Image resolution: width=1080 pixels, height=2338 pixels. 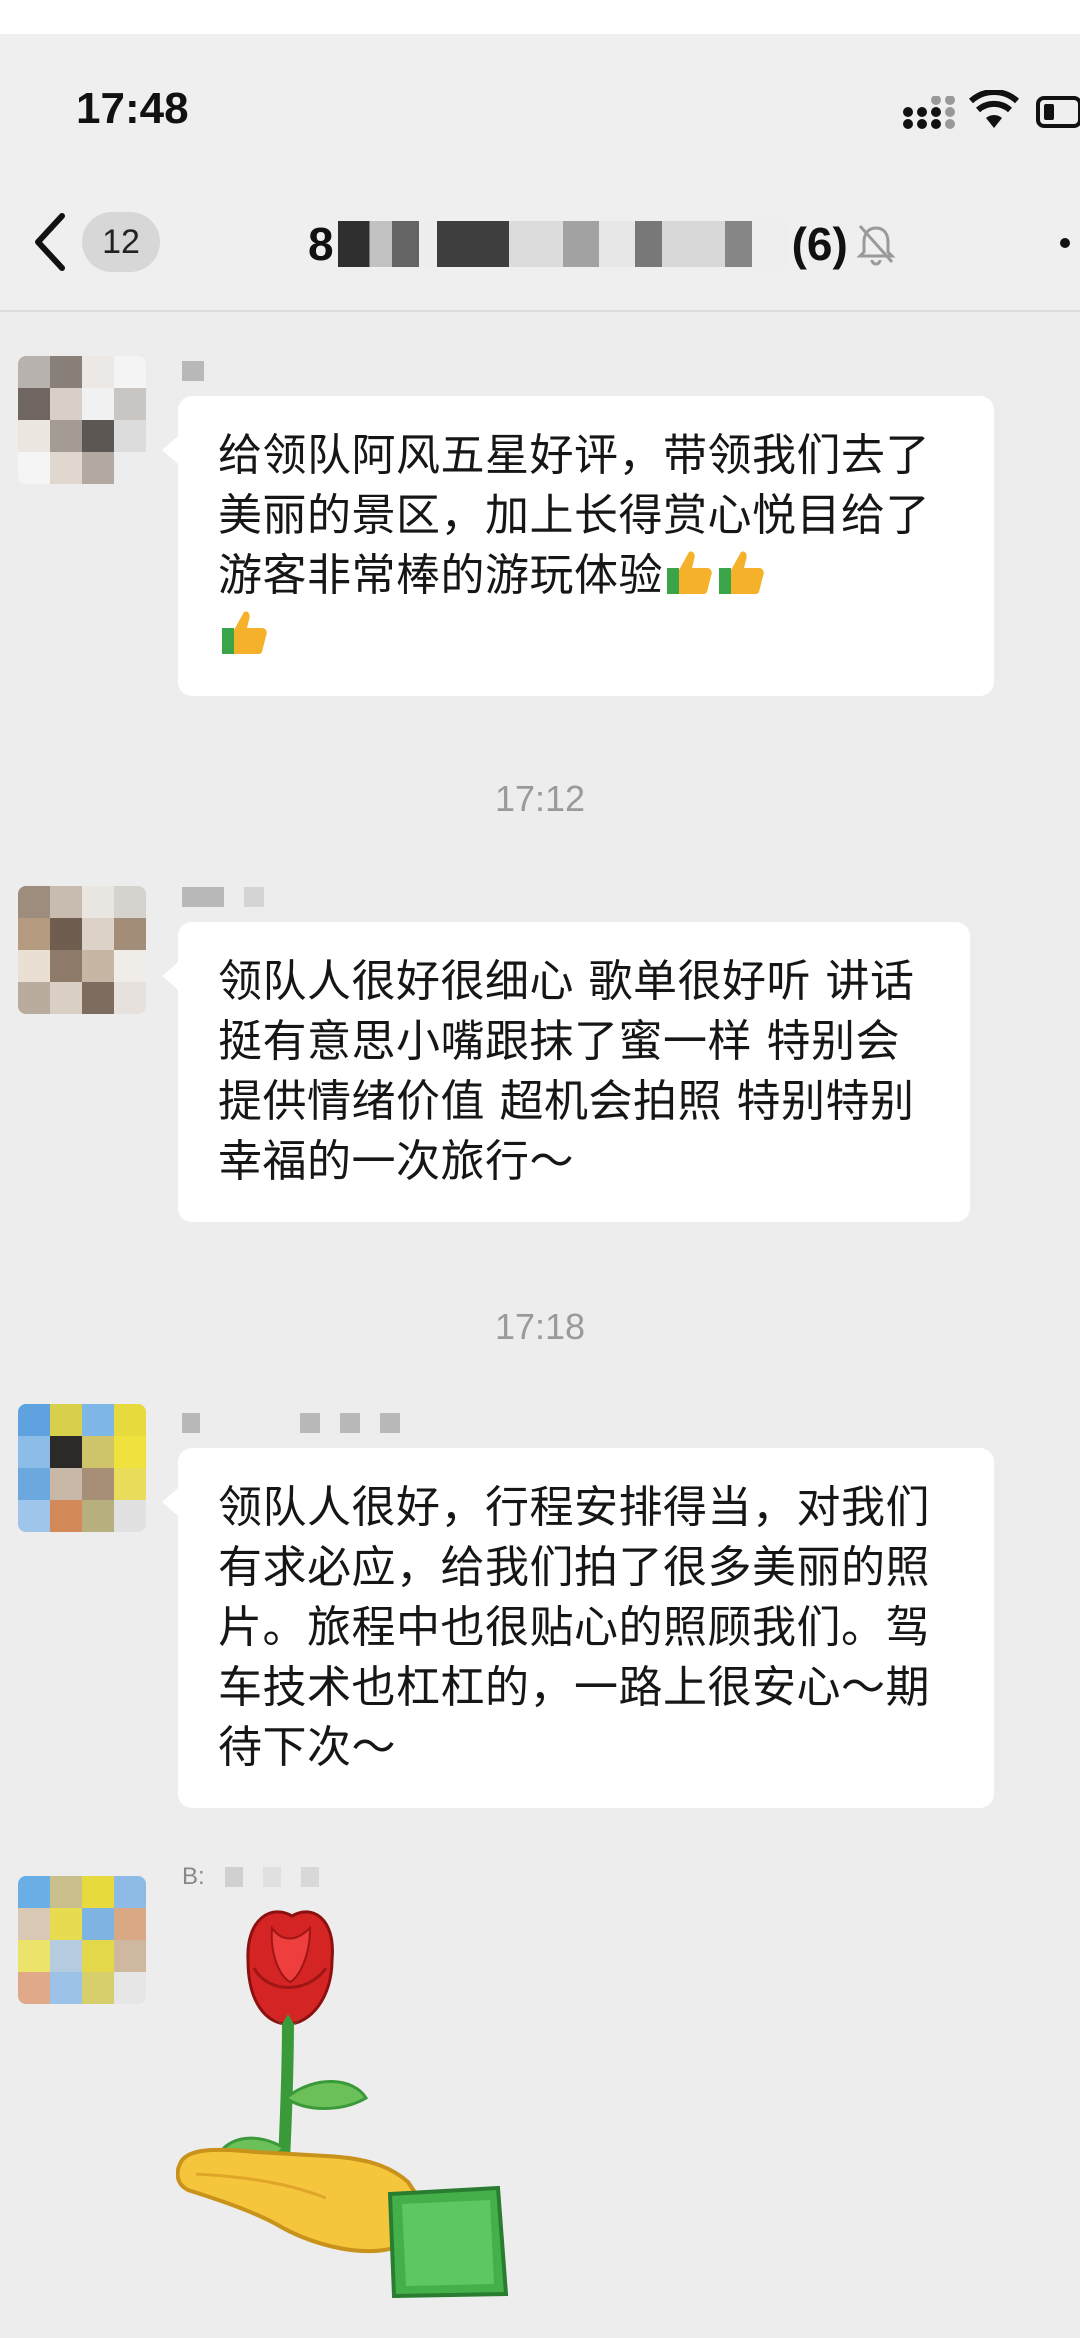 What do you see at coordinates (1058, 112) in the screenshot?
I see `battery-icon` at bounding box center [1058, 112].